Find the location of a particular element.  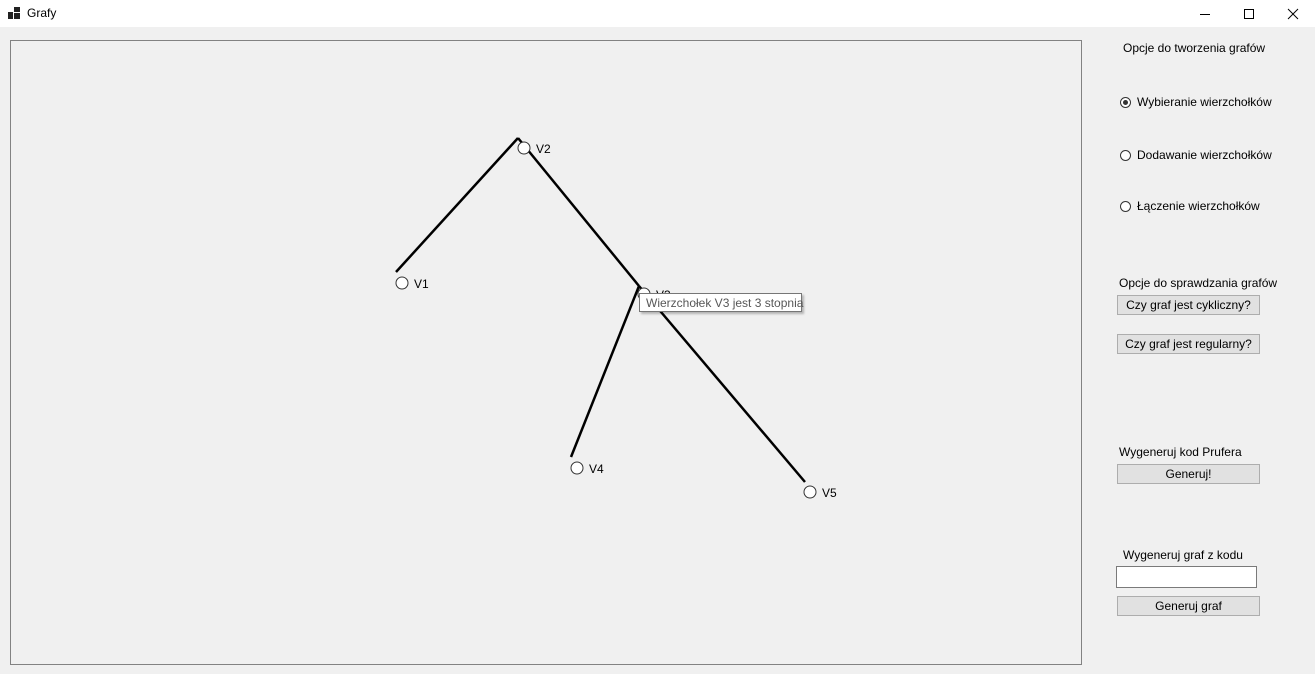

title-bar: Grafy is located at coordinates (657, 13).